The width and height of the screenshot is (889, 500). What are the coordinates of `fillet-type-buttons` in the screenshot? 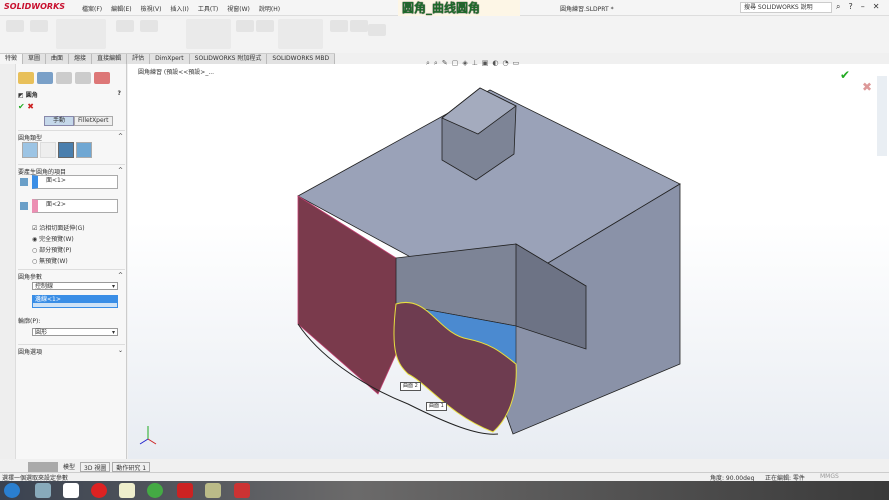 It's located at (57, 150).